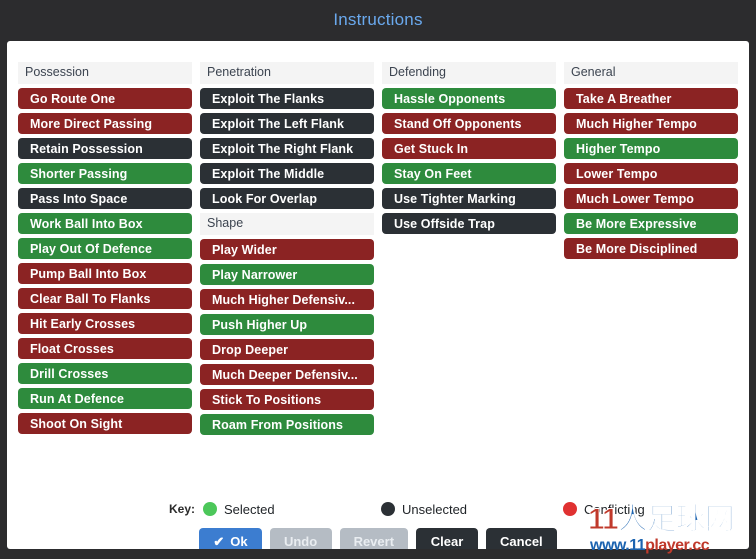 Image resolution: width=756 pixels, height=559 pixels. Describe the element at coordinates (469, 148) in the screenshot. I see `option-get-stuck-in: Get Stuck In` at that location.